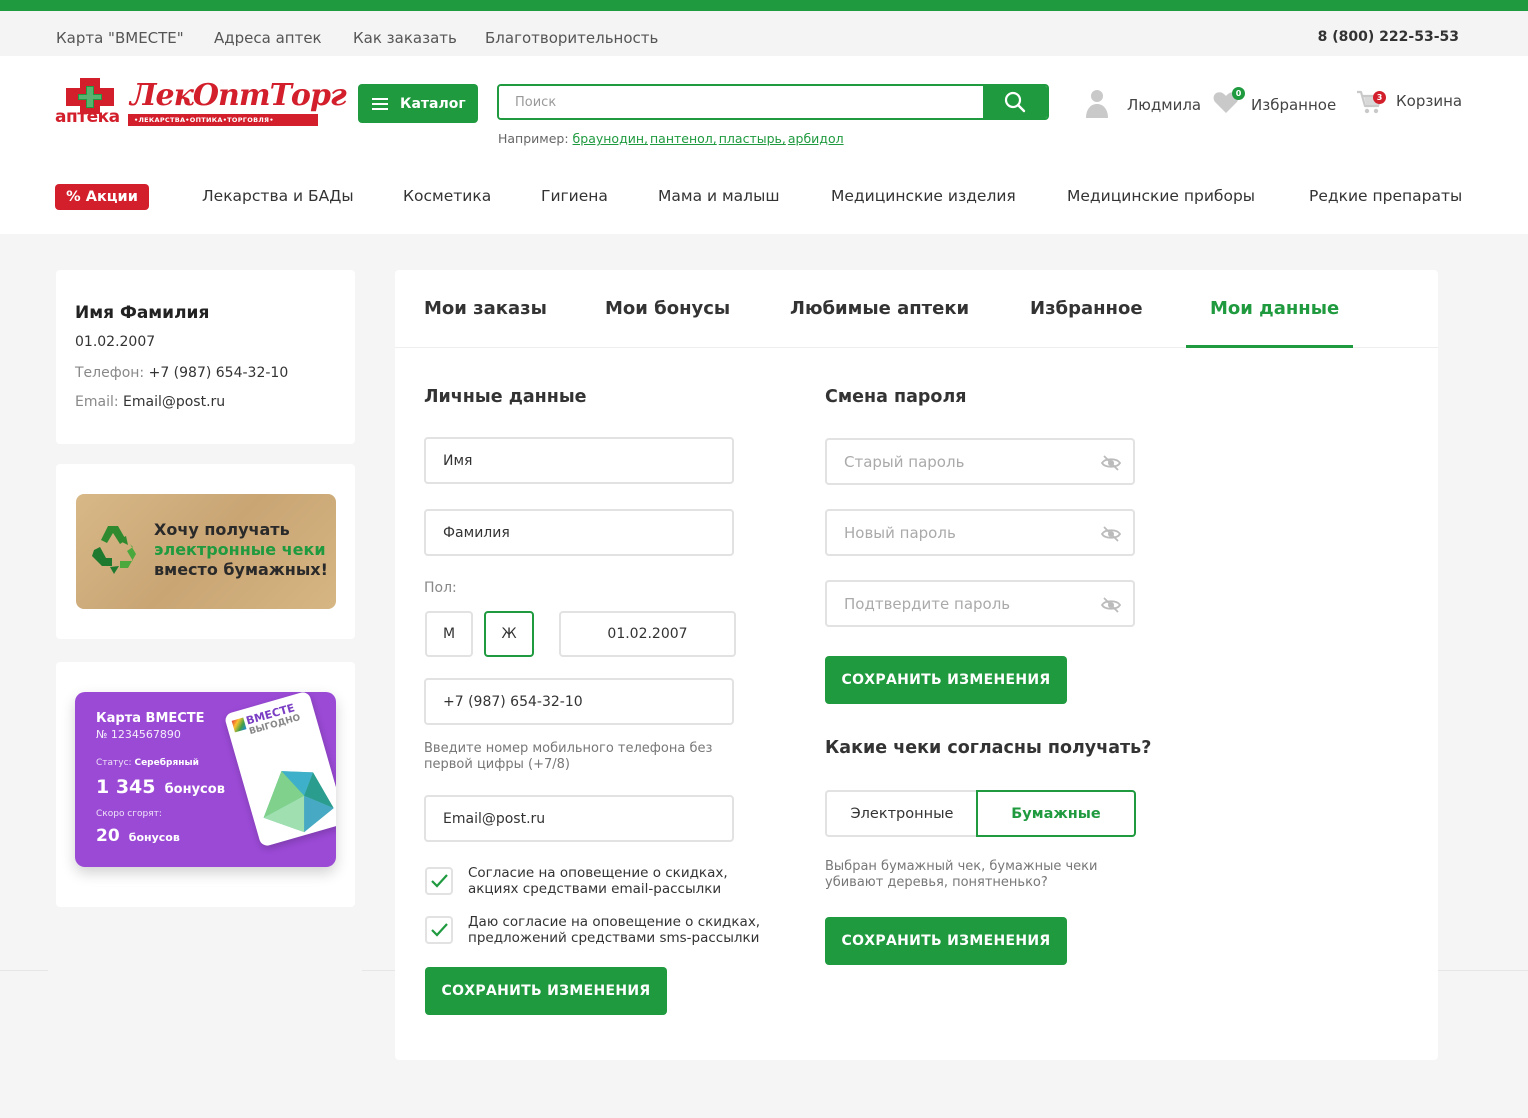 The width and height of the screenshot is (1528, 1118). What do you see at coordinates (222, 529) in the screenshot?
I see `eco-line-1: Хочу получать` at bounding box center [222, 529].